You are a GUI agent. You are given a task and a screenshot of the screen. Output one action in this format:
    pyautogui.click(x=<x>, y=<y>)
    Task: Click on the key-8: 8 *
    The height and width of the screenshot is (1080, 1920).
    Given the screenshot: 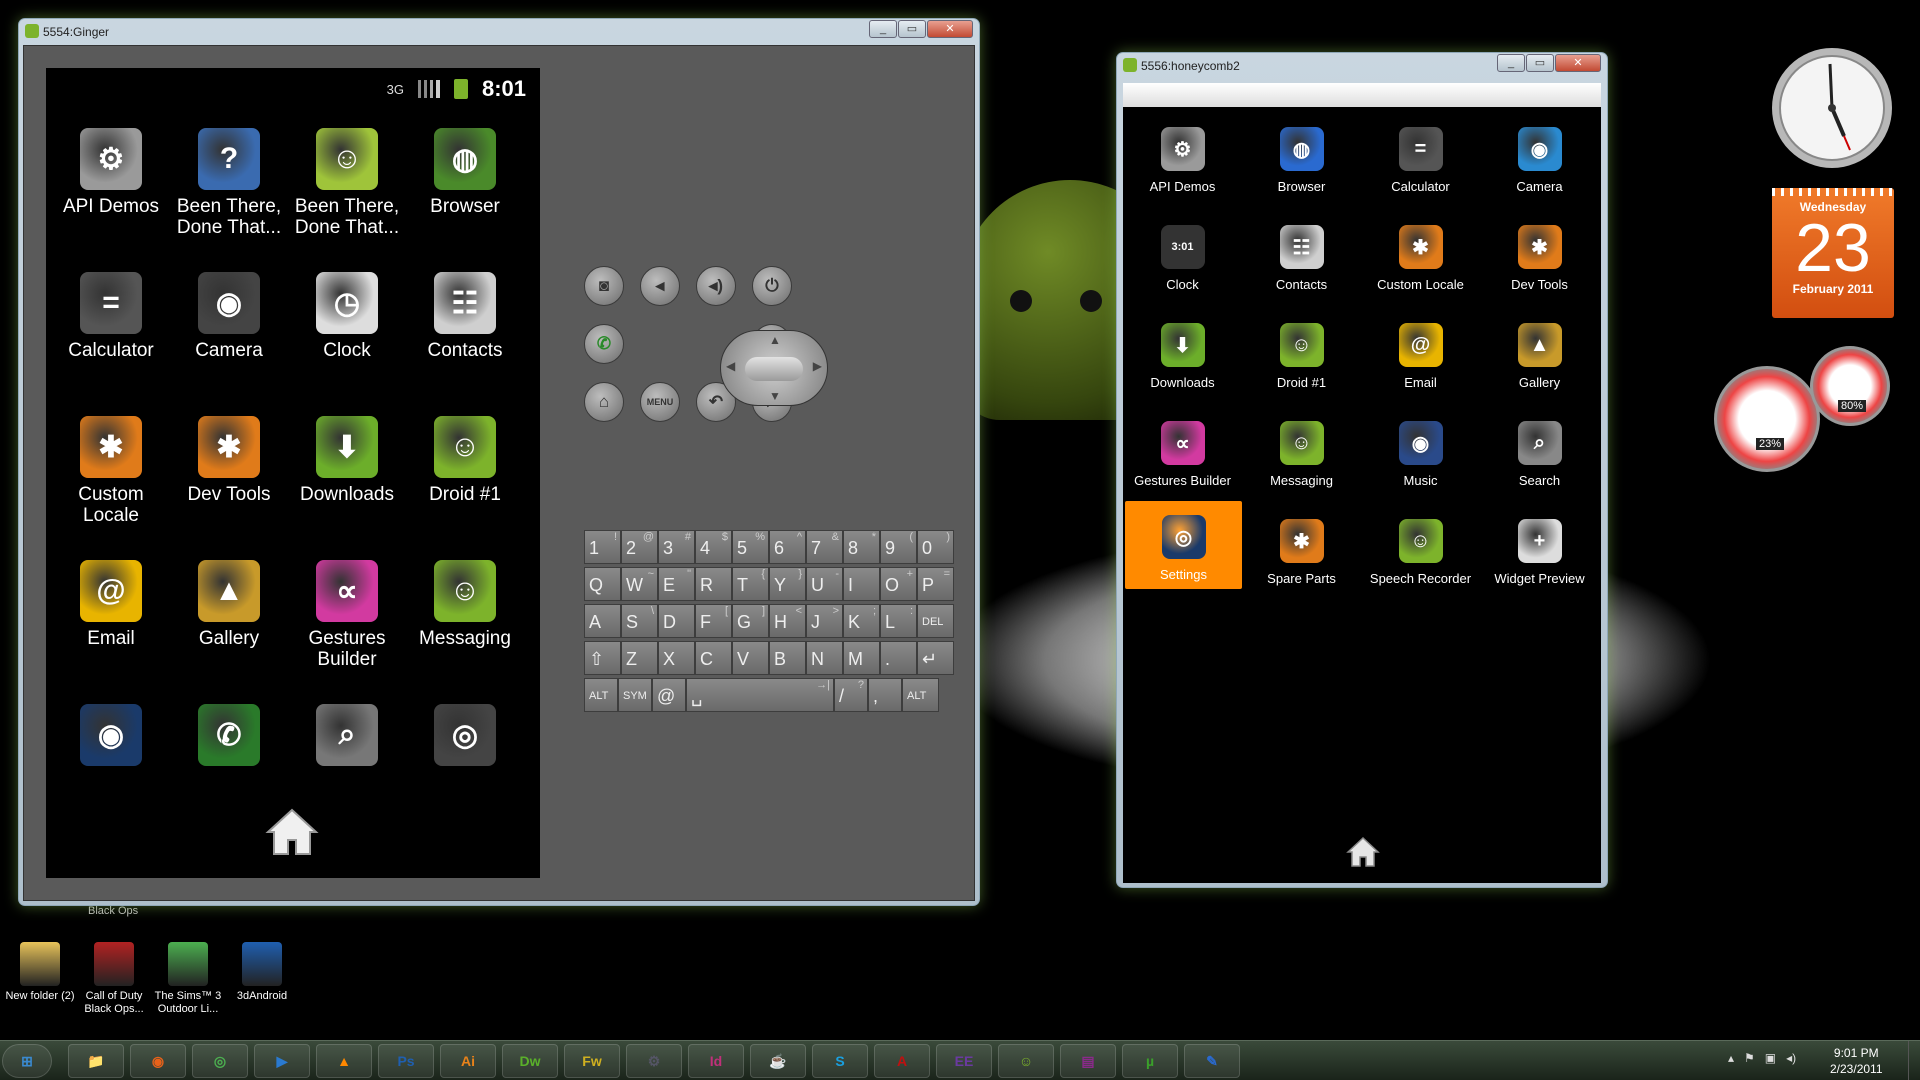 What is the action you would take?
    pyautogui.click(x=861, y=547)
    